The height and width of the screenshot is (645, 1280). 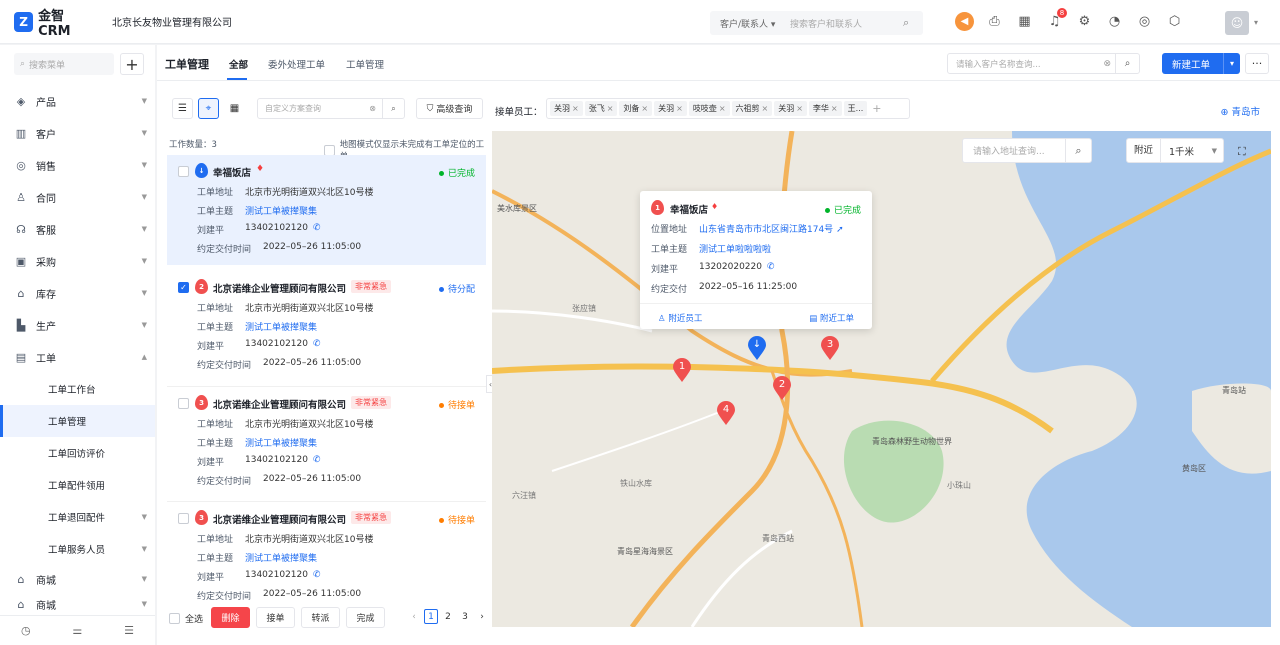 I want to click on gear-icon: ⚙, so click(x=1084, y=21).